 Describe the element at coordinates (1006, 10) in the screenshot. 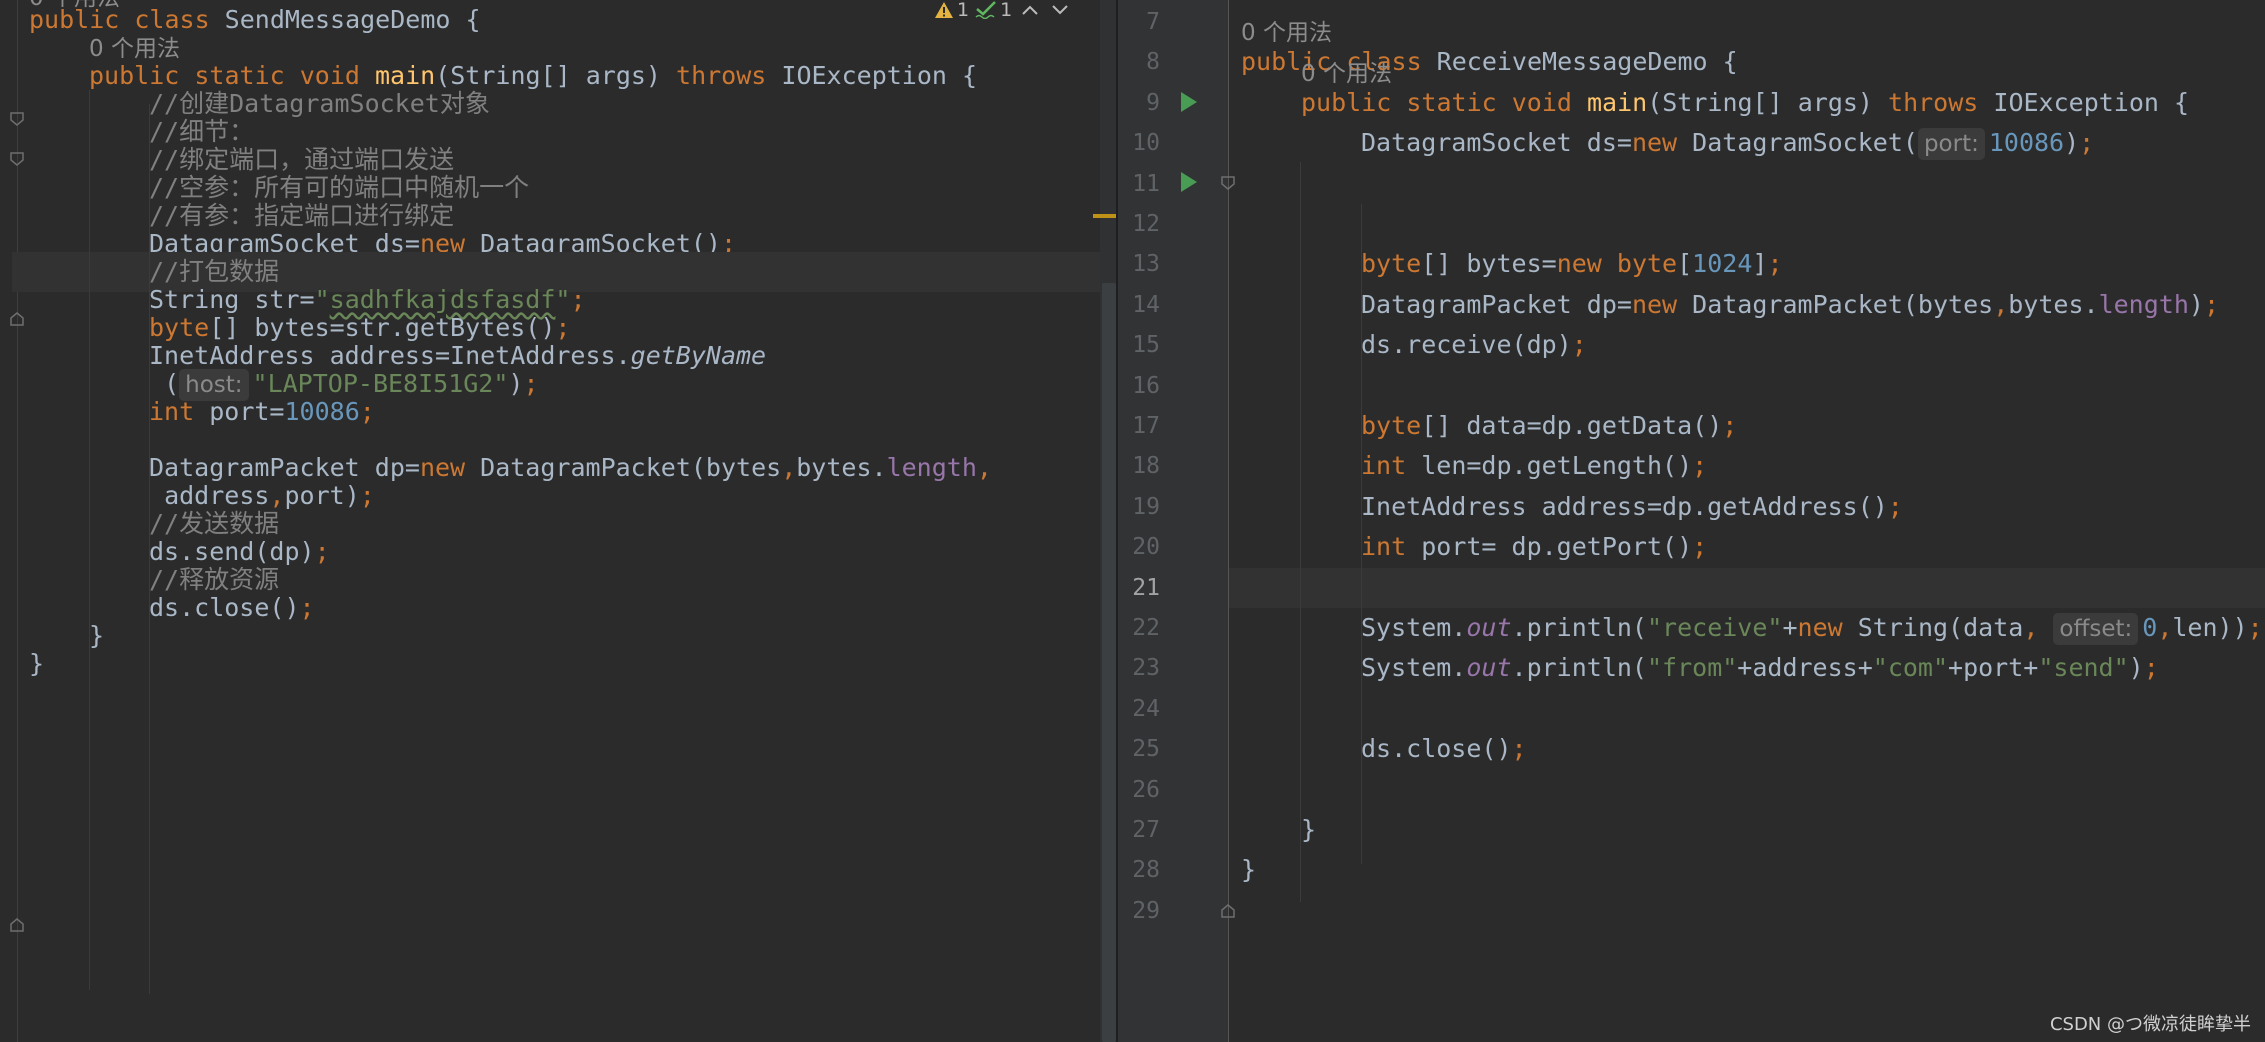

I see `typos-count: 1` at that location.